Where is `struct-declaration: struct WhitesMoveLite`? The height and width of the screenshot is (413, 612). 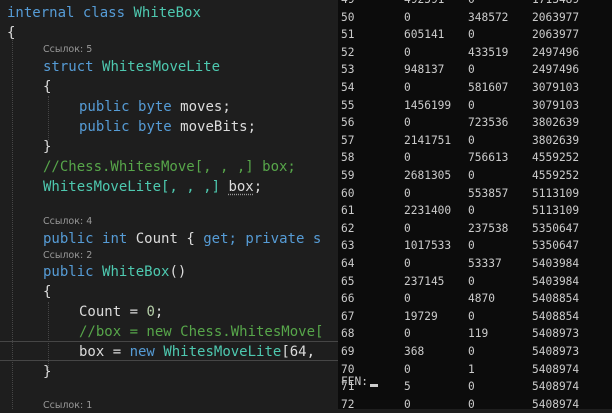 struct-declaration: struct WhitesMoveLite is located at coordinates (131, 67).